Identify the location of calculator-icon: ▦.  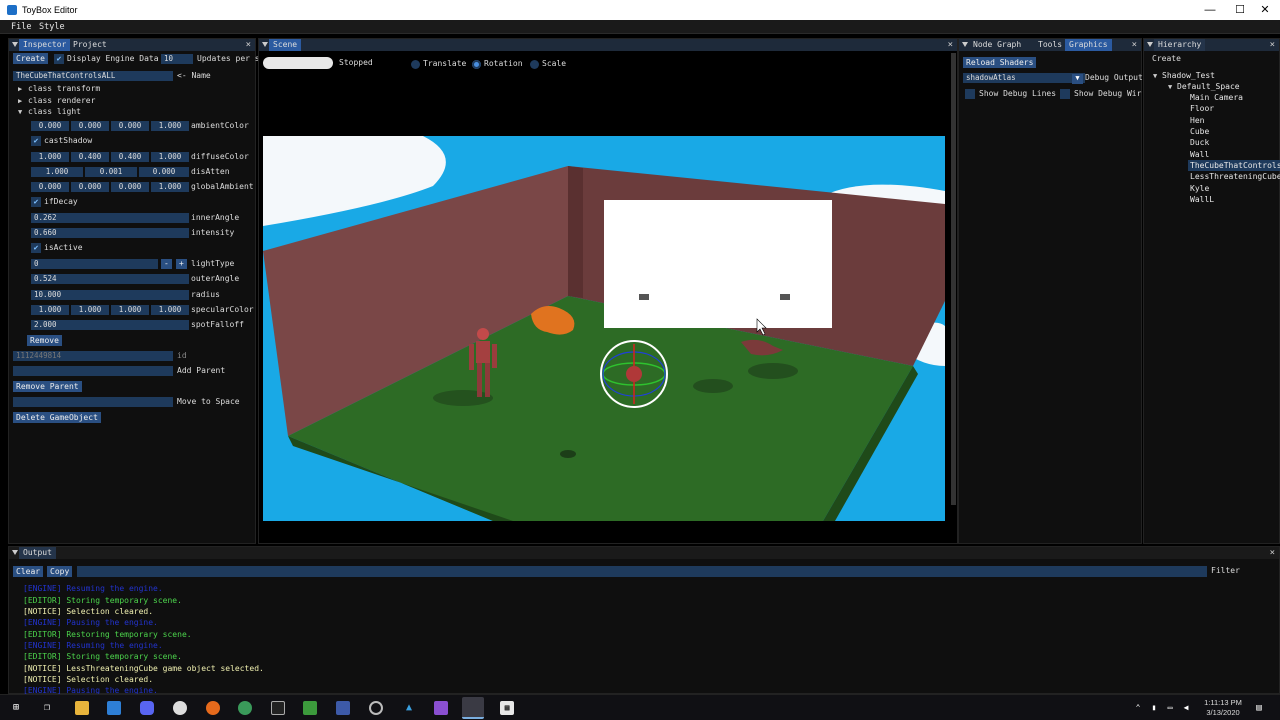
(507, 708).